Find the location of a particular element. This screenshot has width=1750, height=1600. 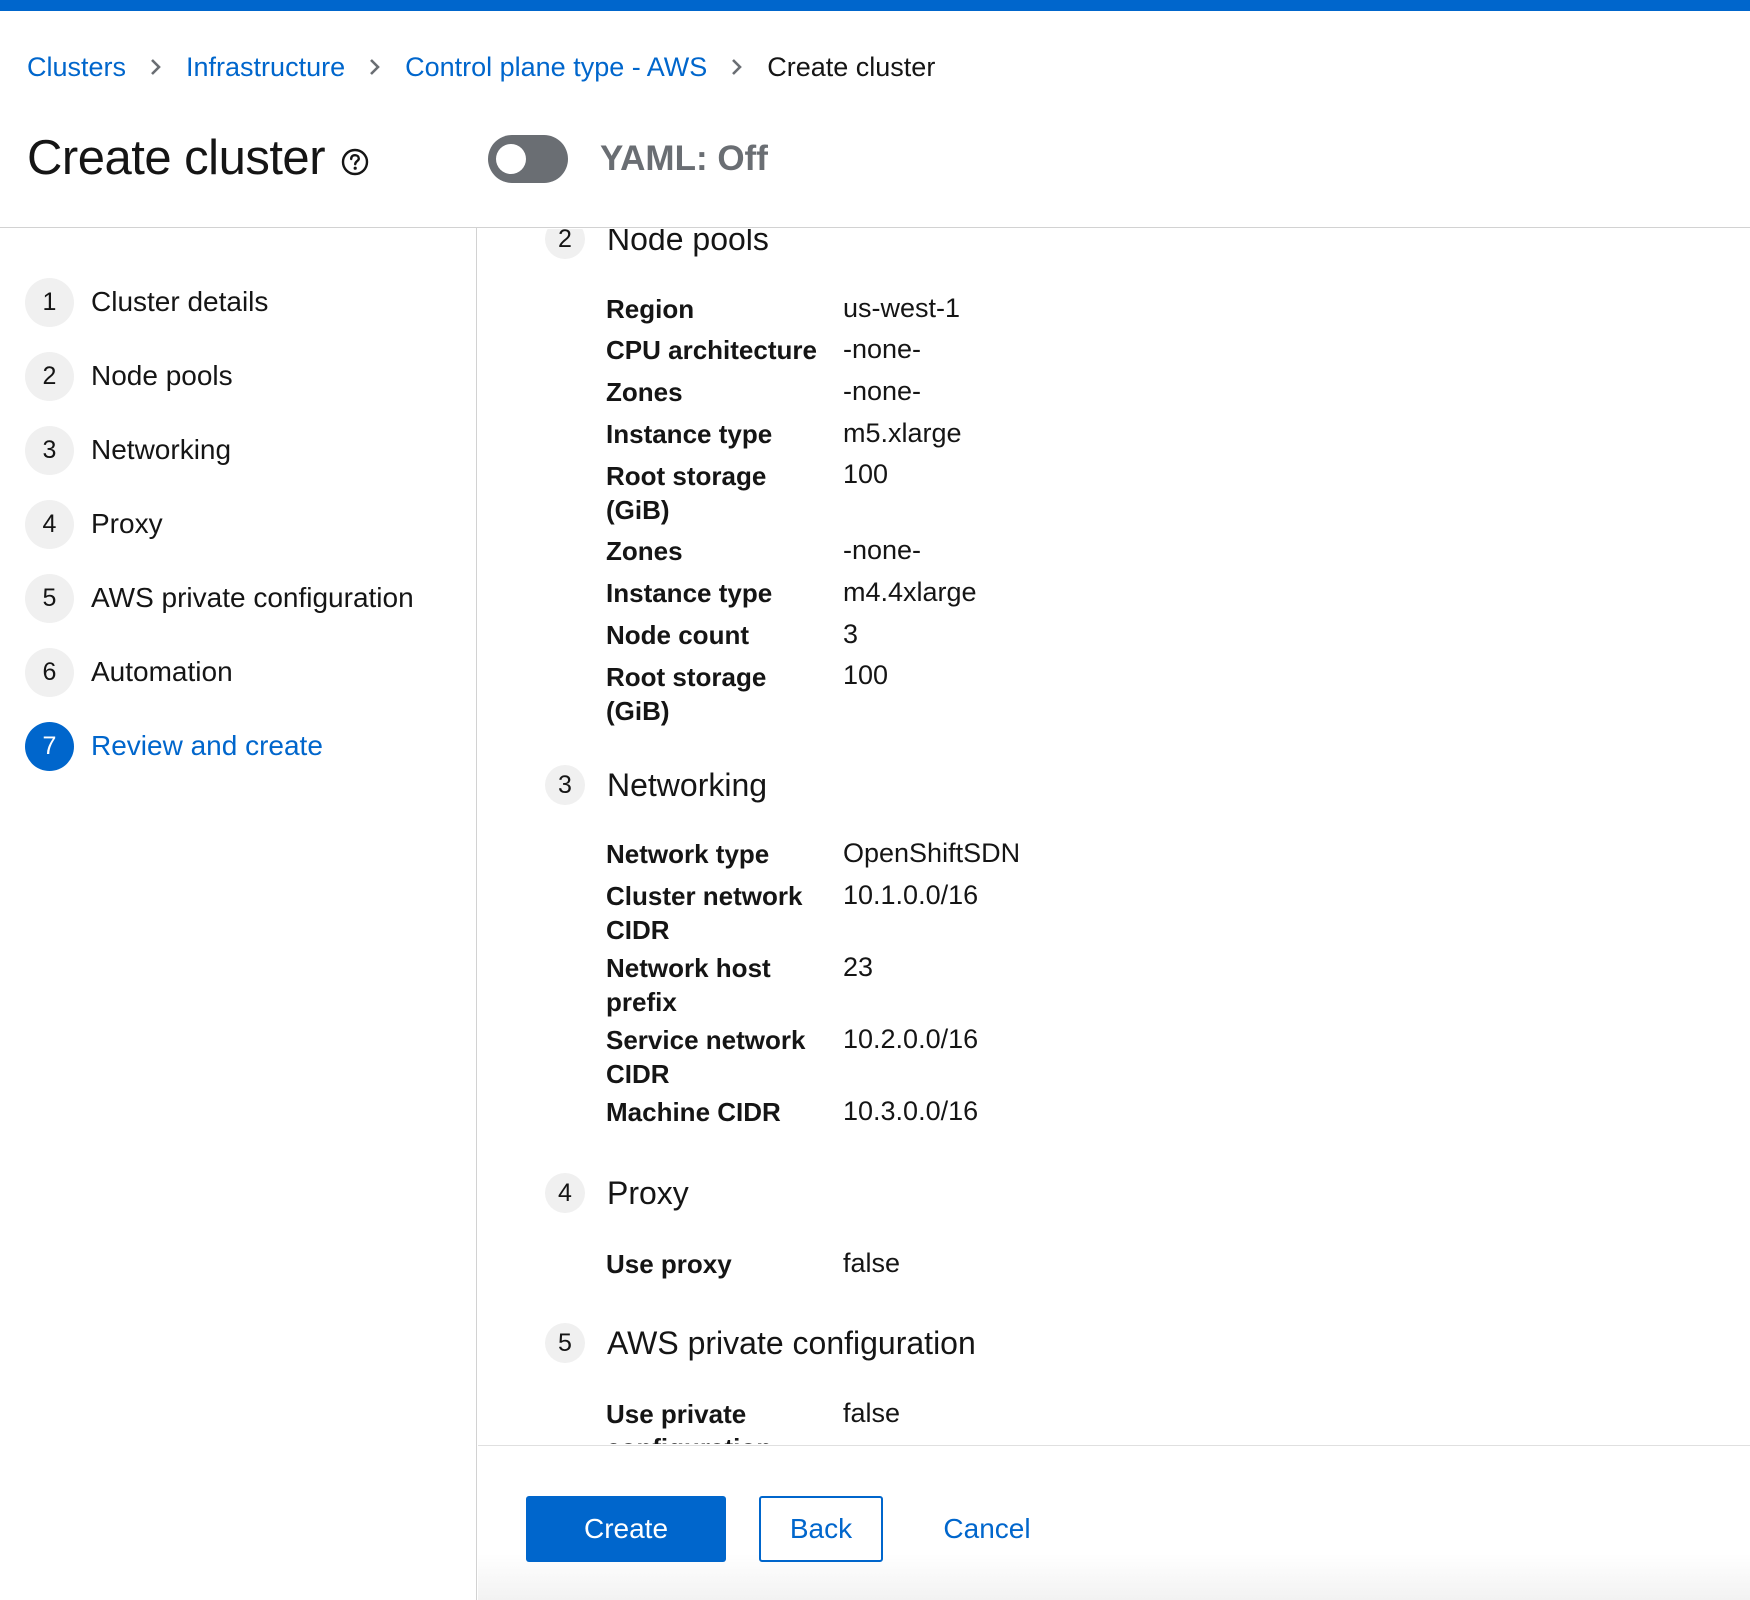

toggle-knob is located at coordinates (511, 159).